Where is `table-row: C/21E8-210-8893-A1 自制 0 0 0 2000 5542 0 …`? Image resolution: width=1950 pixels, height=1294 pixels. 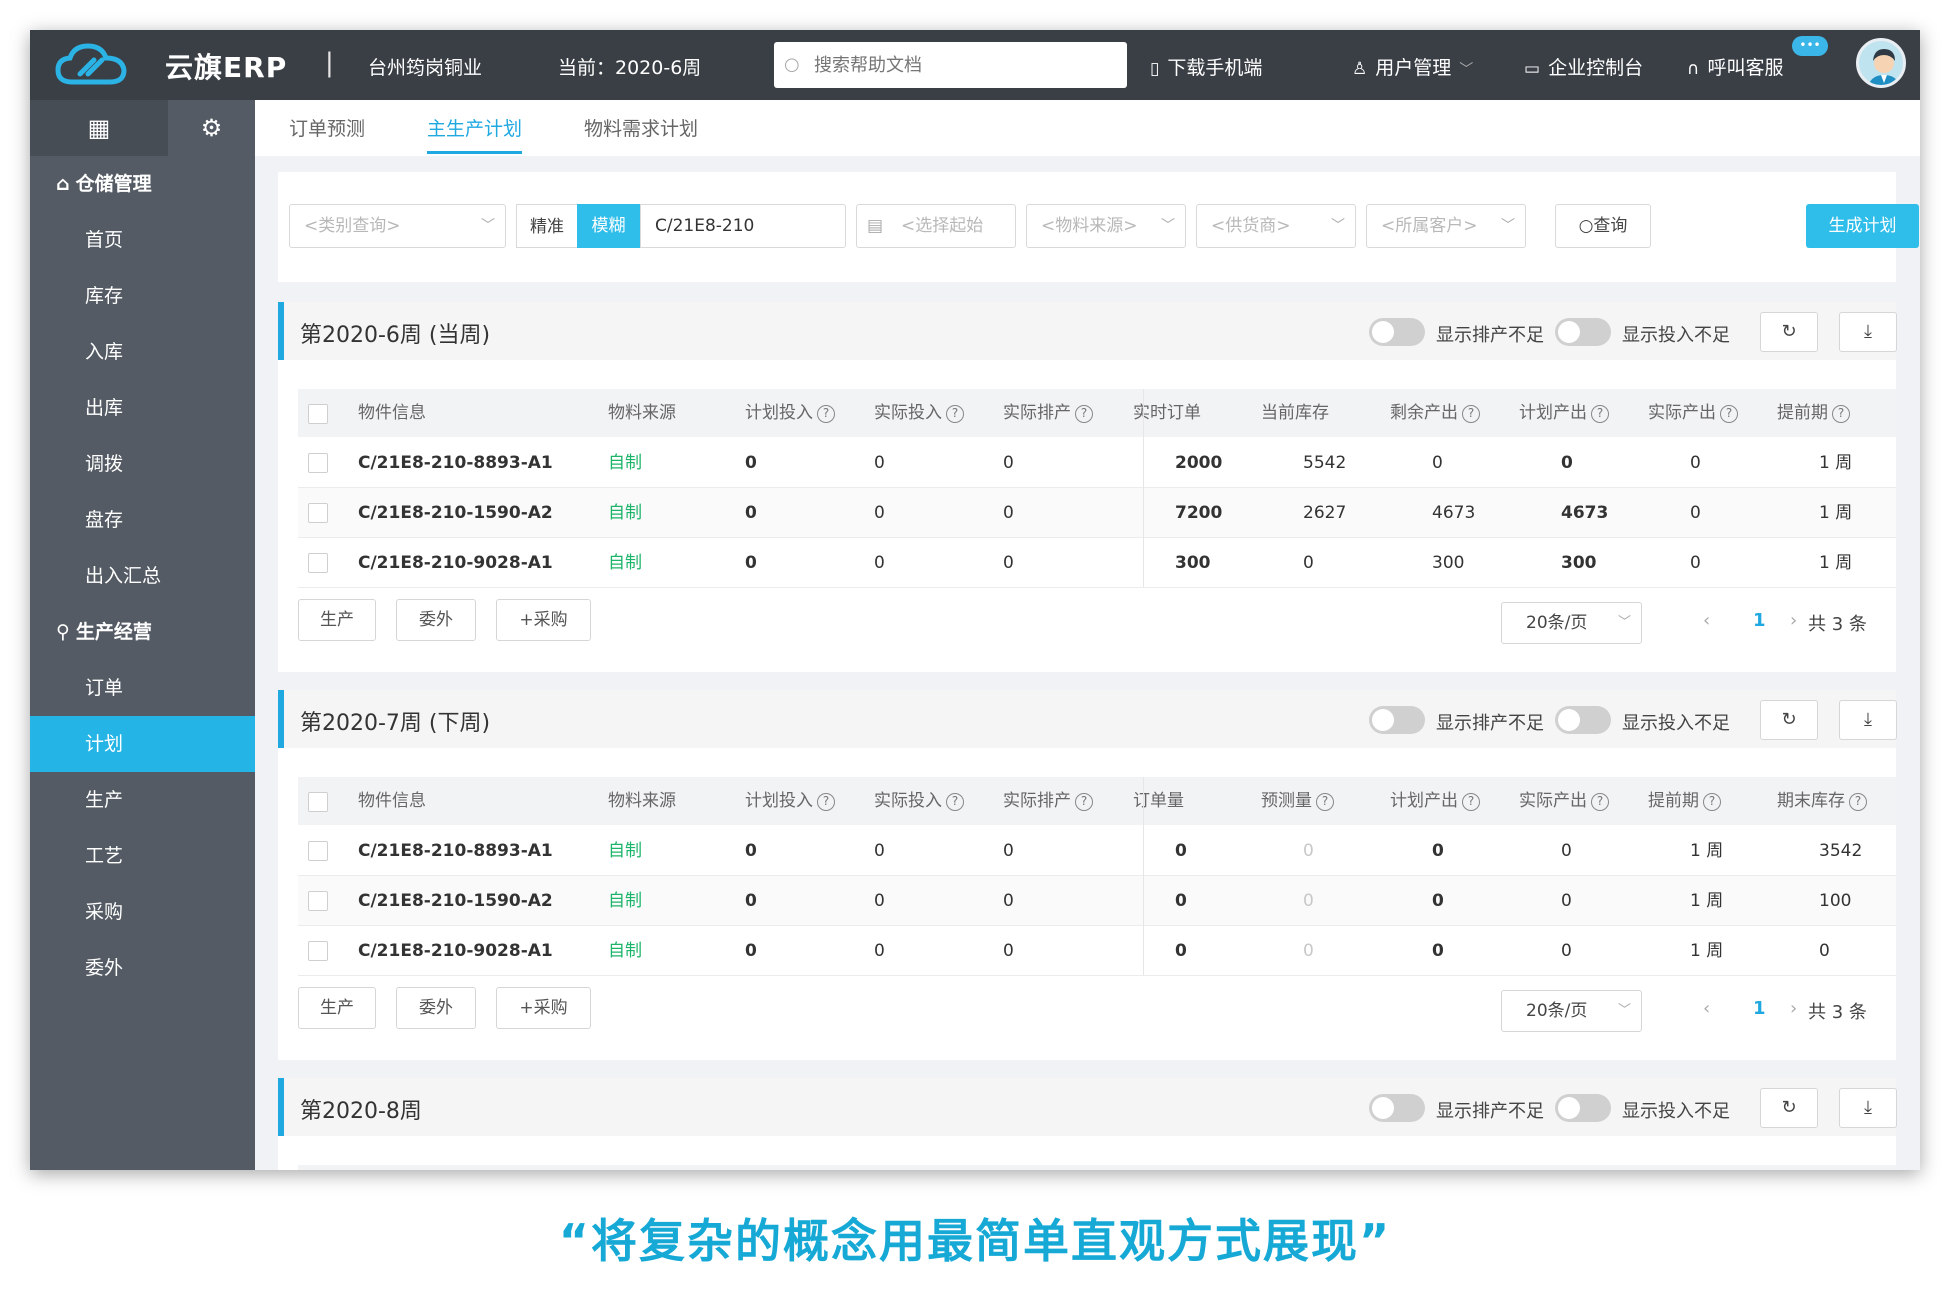 table-row: C/21E8-210-8893-A1 自制 0 0 0 2000 5542 0 … is located at coordinates (1097, 463).